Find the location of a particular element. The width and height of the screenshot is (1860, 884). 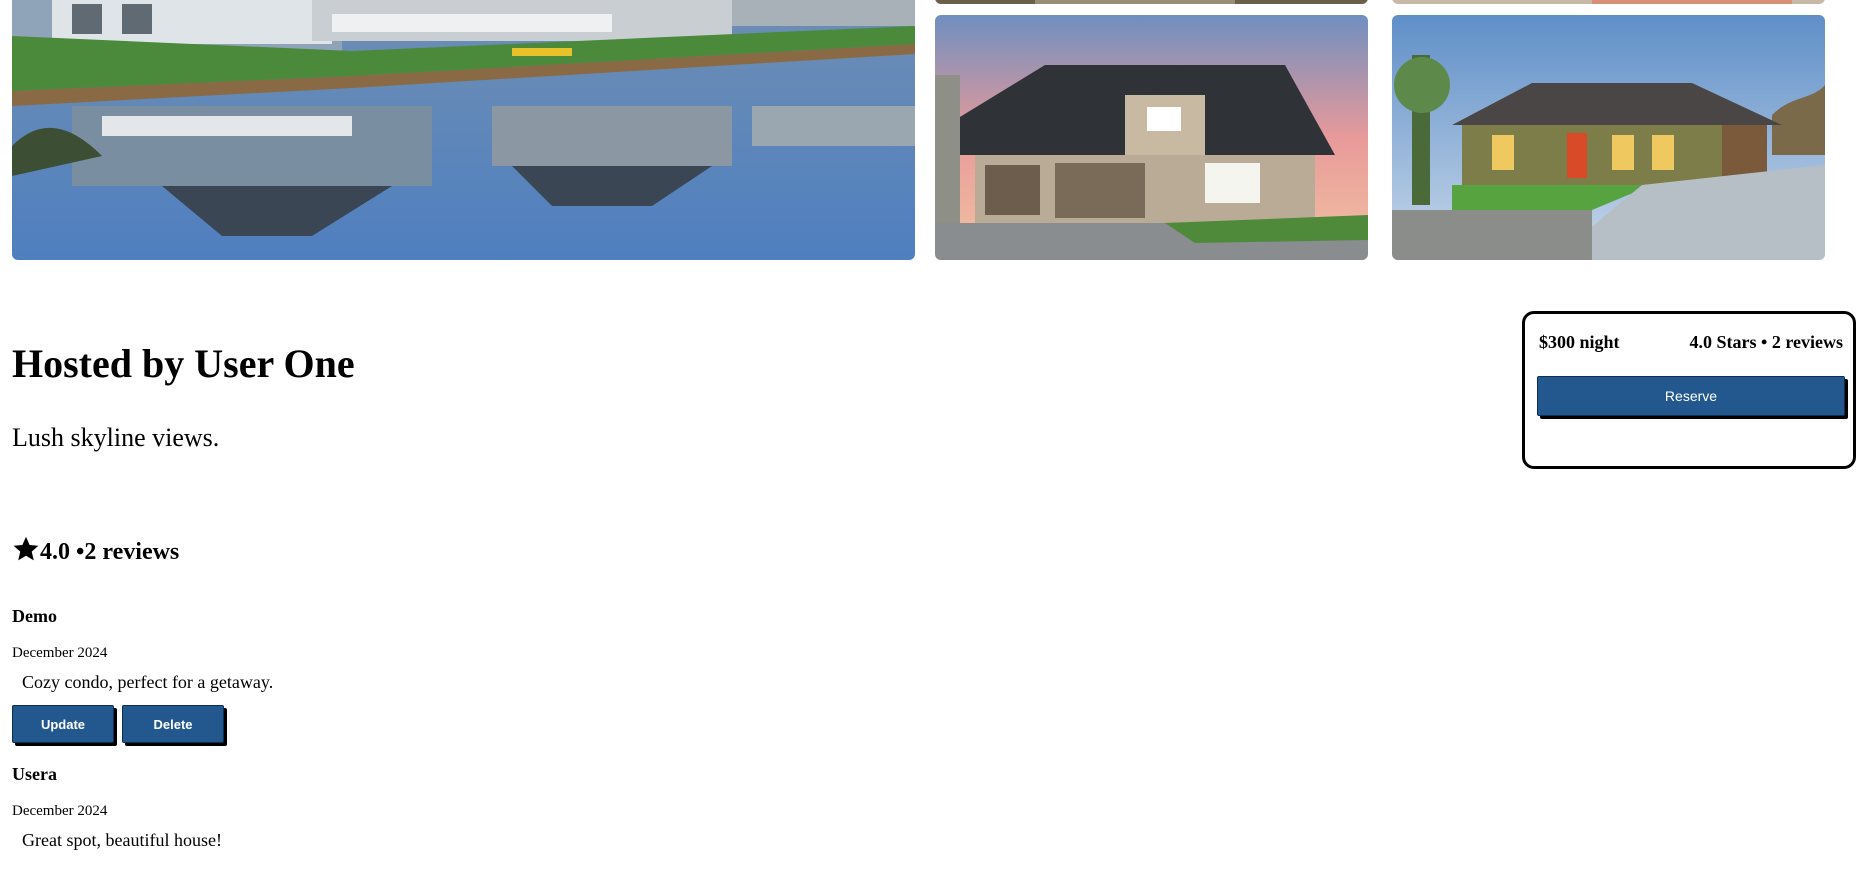

gallery-photo-bottom-right is located at coordinates (1608, 137).